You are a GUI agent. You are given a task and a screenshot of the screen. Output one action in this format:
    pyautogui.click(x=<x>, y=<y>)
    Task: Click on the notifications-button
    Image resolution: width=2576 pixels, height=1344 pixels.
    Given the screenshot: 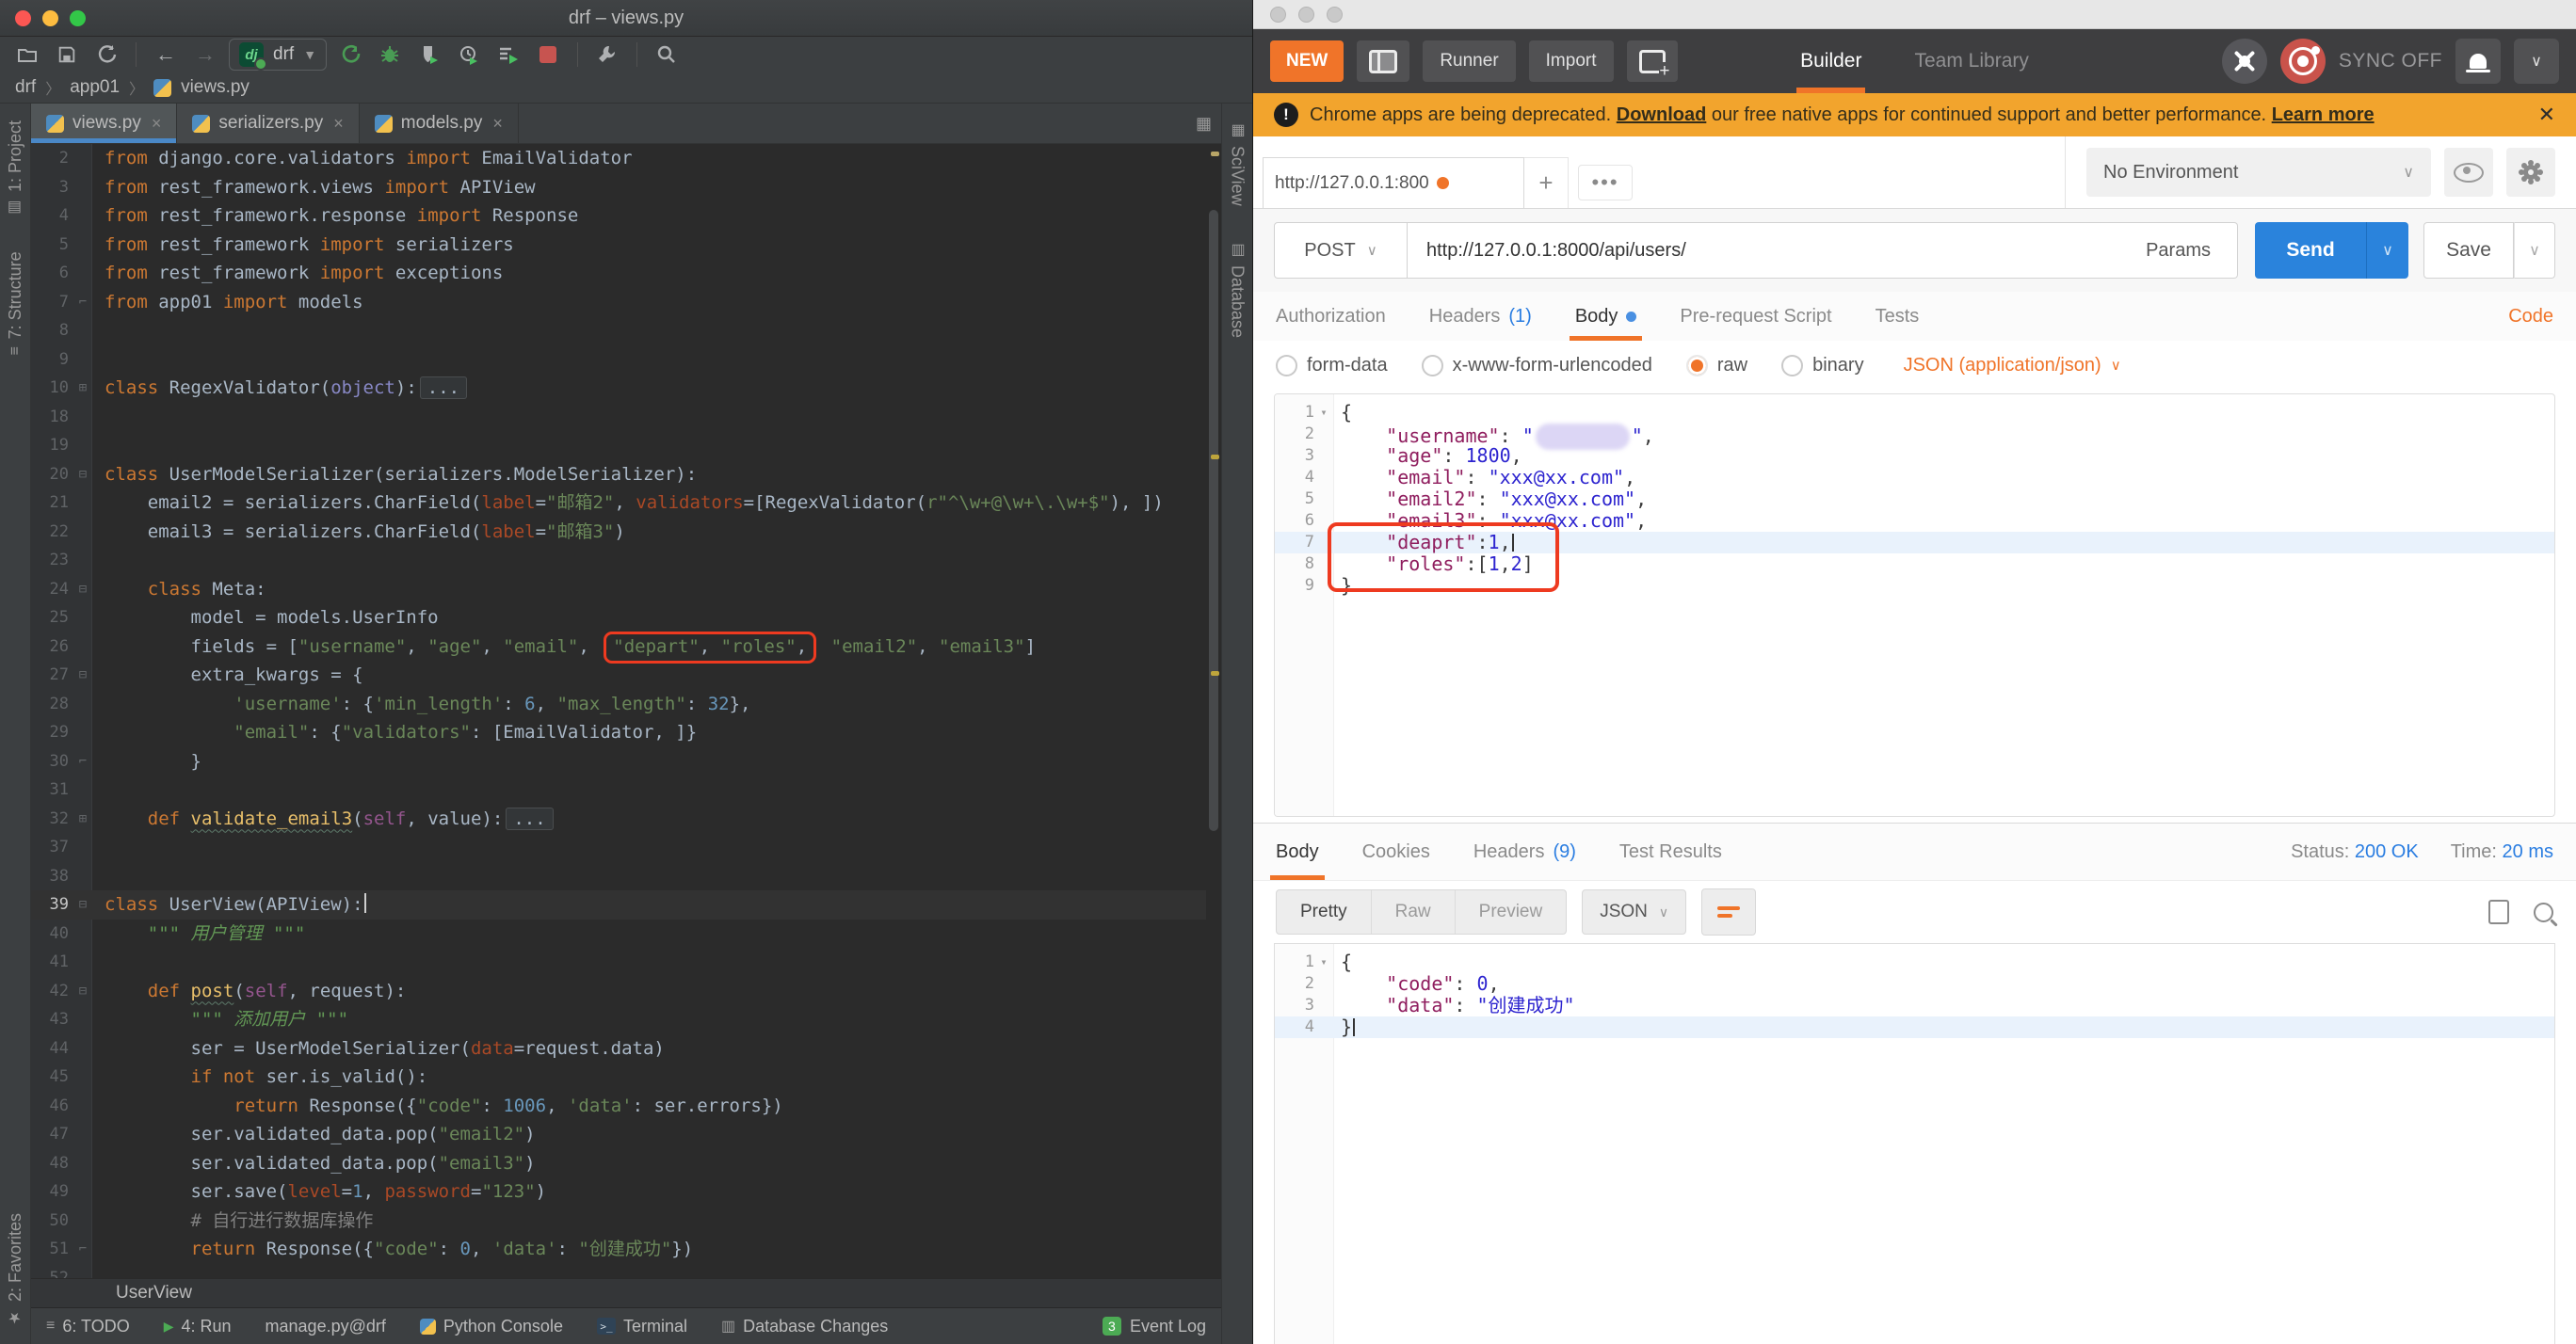 What is the action you would take?
    pyautogui.click(x=2478, y=61)
    